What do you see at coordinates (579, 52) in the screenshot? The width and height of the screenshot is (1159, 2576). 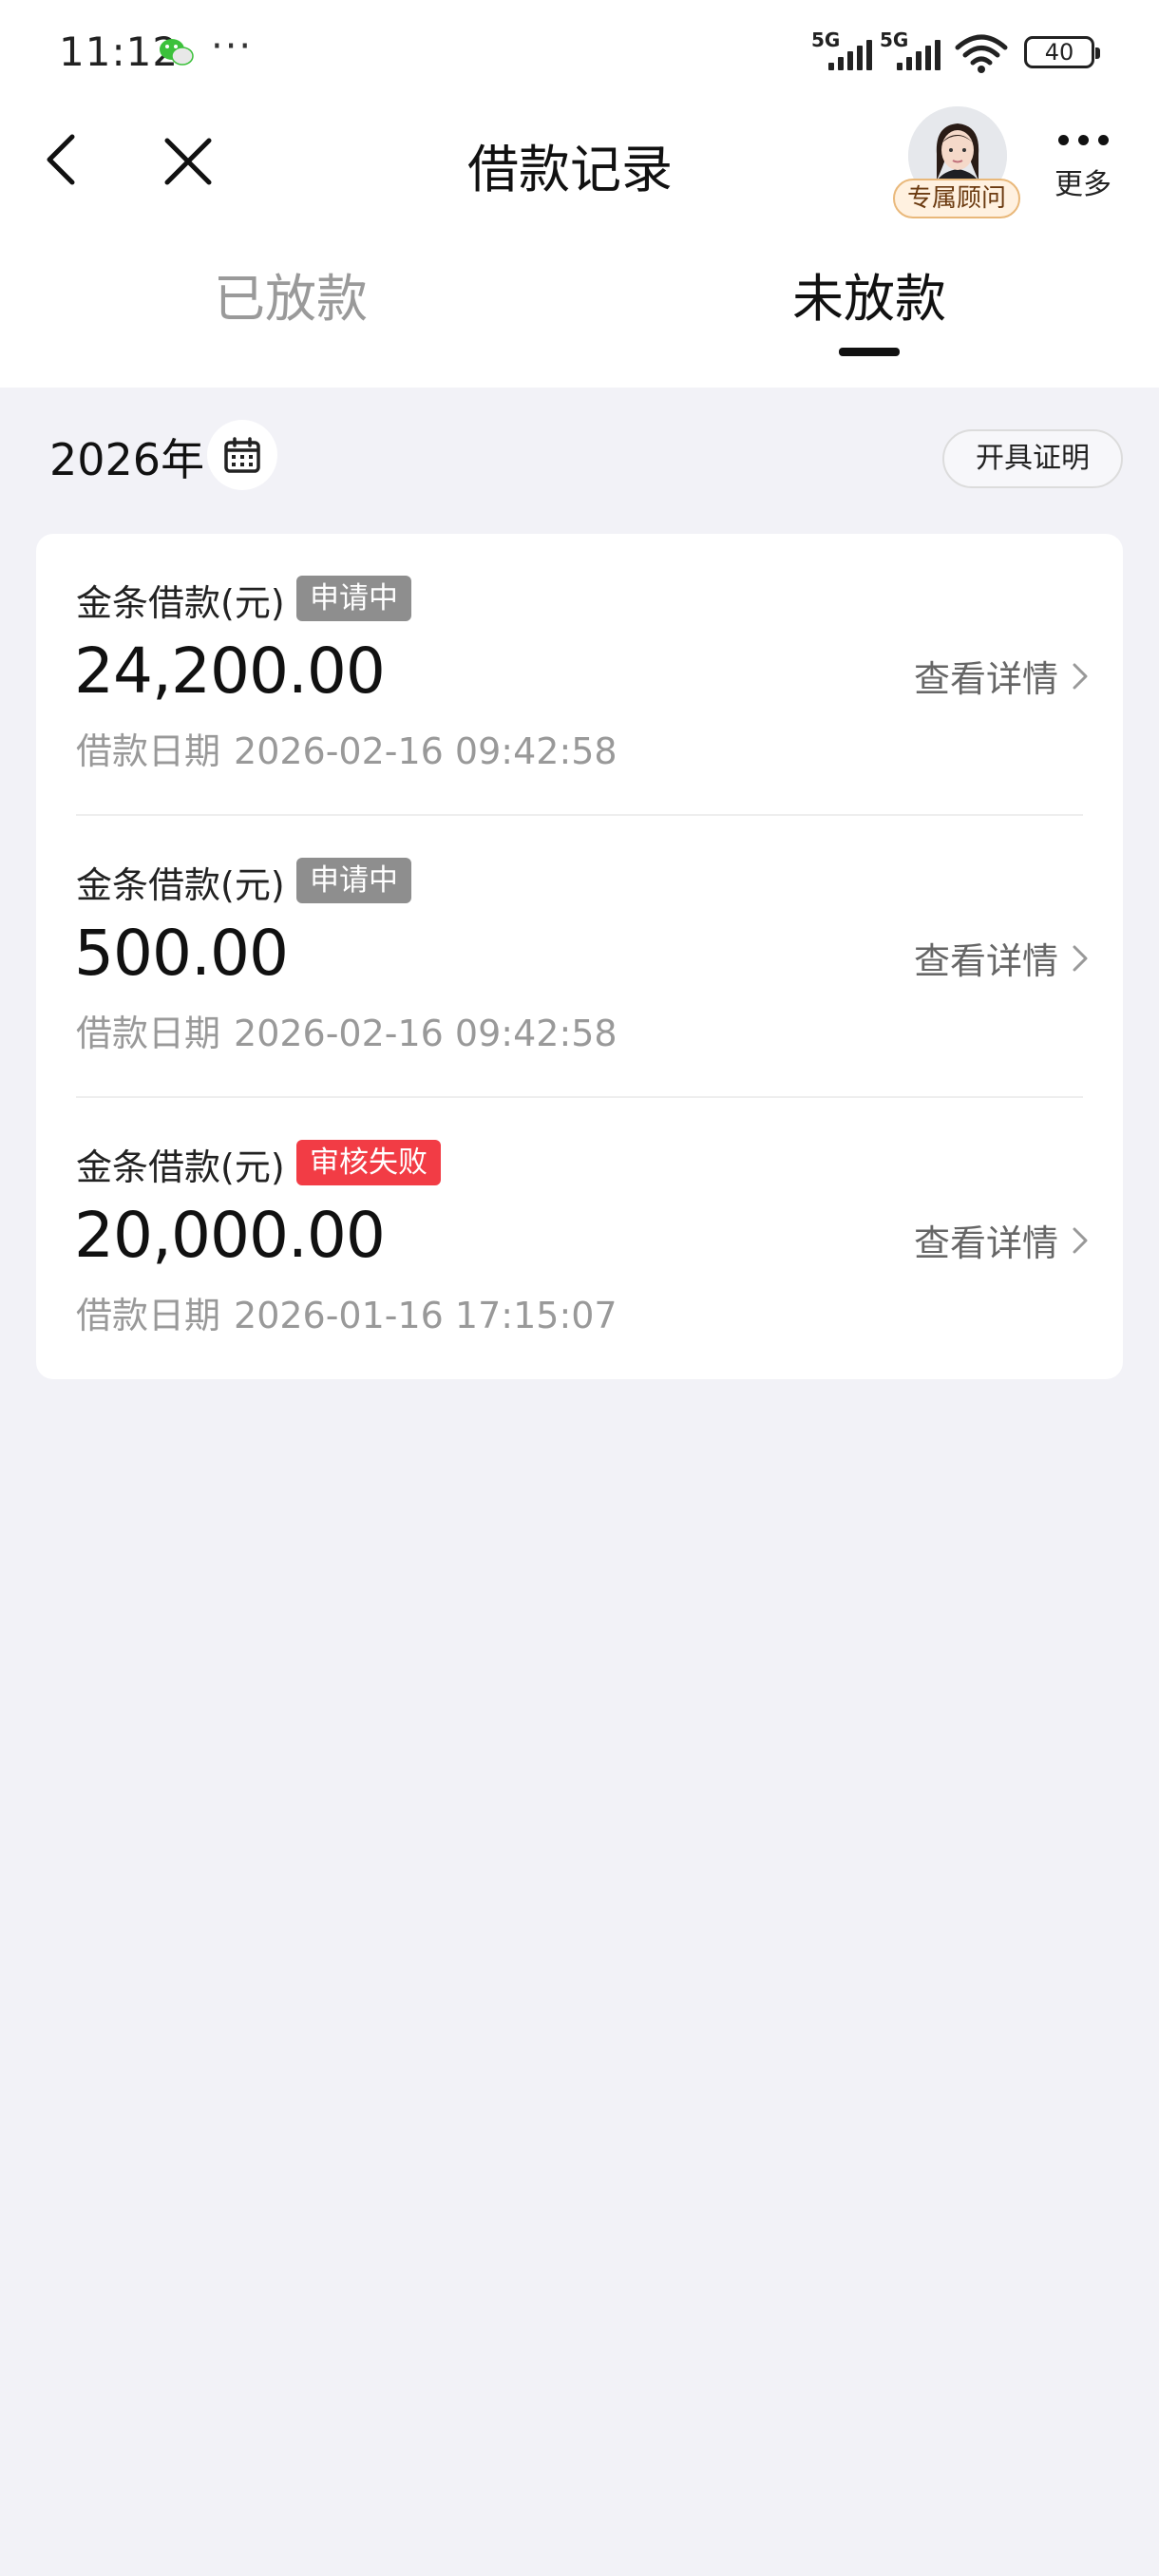 I see `status-bar: 11:12 ··· 5G 5G 40` at bounding box center [579, 52].